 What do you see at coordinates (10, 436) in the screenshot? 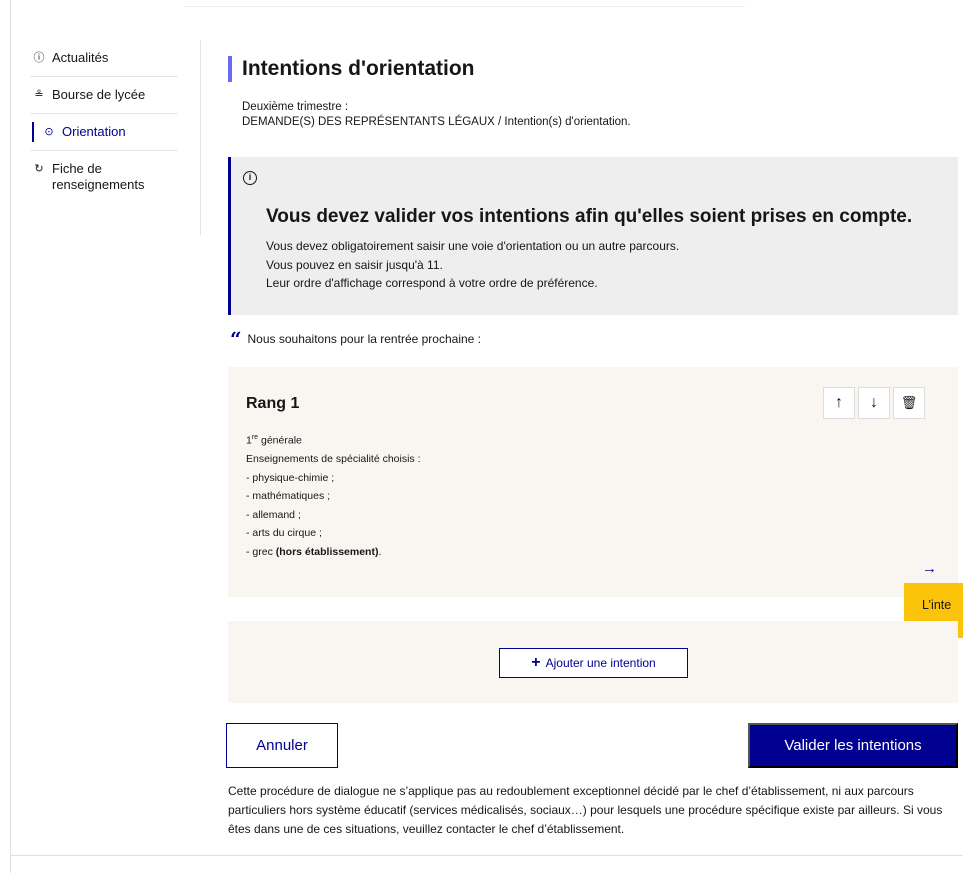
I see `left-border` at bounding box center [10, 436].